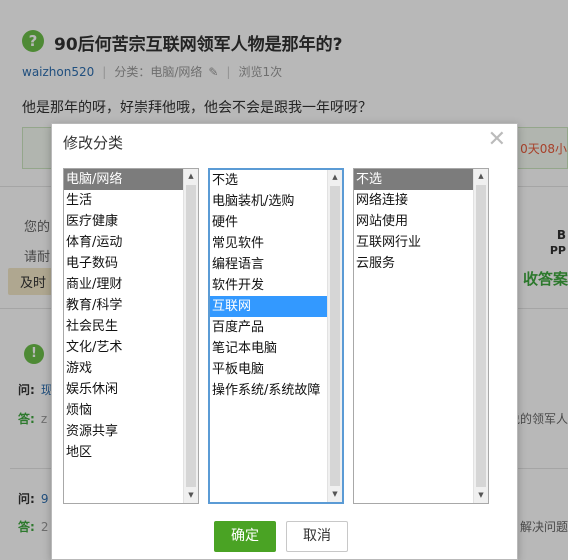  Describe the element at coordinates (123, 242) in the screenshot. I see `category-option: 体育/运动` at that location.